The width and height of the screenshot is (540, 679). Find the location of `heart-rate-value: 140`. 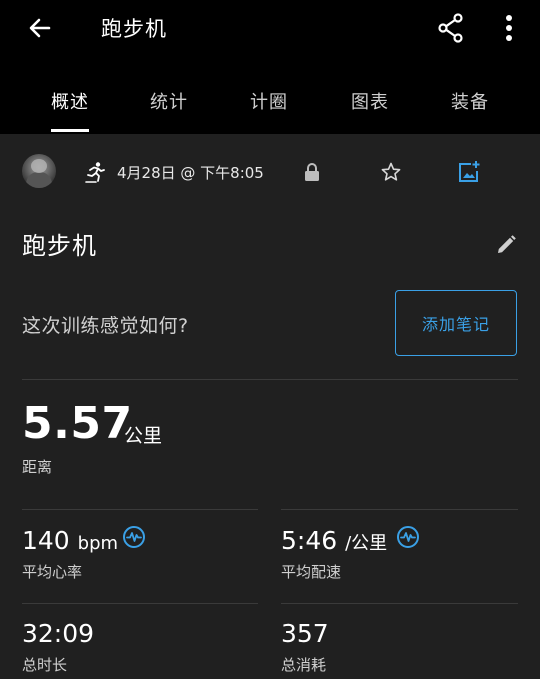

heart-rate-value: 140 is located at coordinates (46, 540).